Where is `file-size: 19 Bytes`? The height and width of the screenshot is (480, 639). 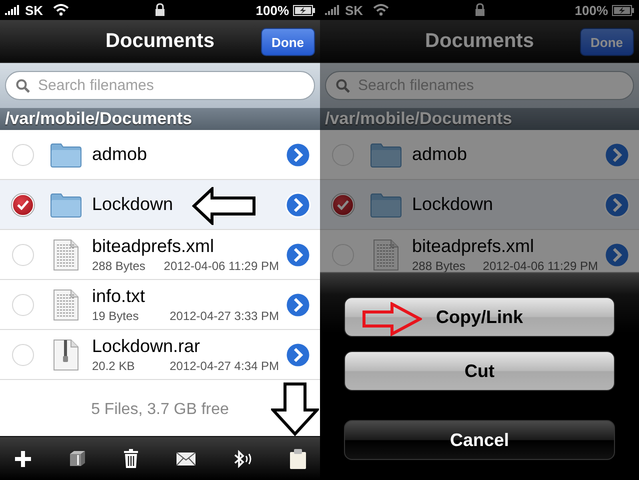
file-size: 19 Bytes is located at coordinates (115, 316).